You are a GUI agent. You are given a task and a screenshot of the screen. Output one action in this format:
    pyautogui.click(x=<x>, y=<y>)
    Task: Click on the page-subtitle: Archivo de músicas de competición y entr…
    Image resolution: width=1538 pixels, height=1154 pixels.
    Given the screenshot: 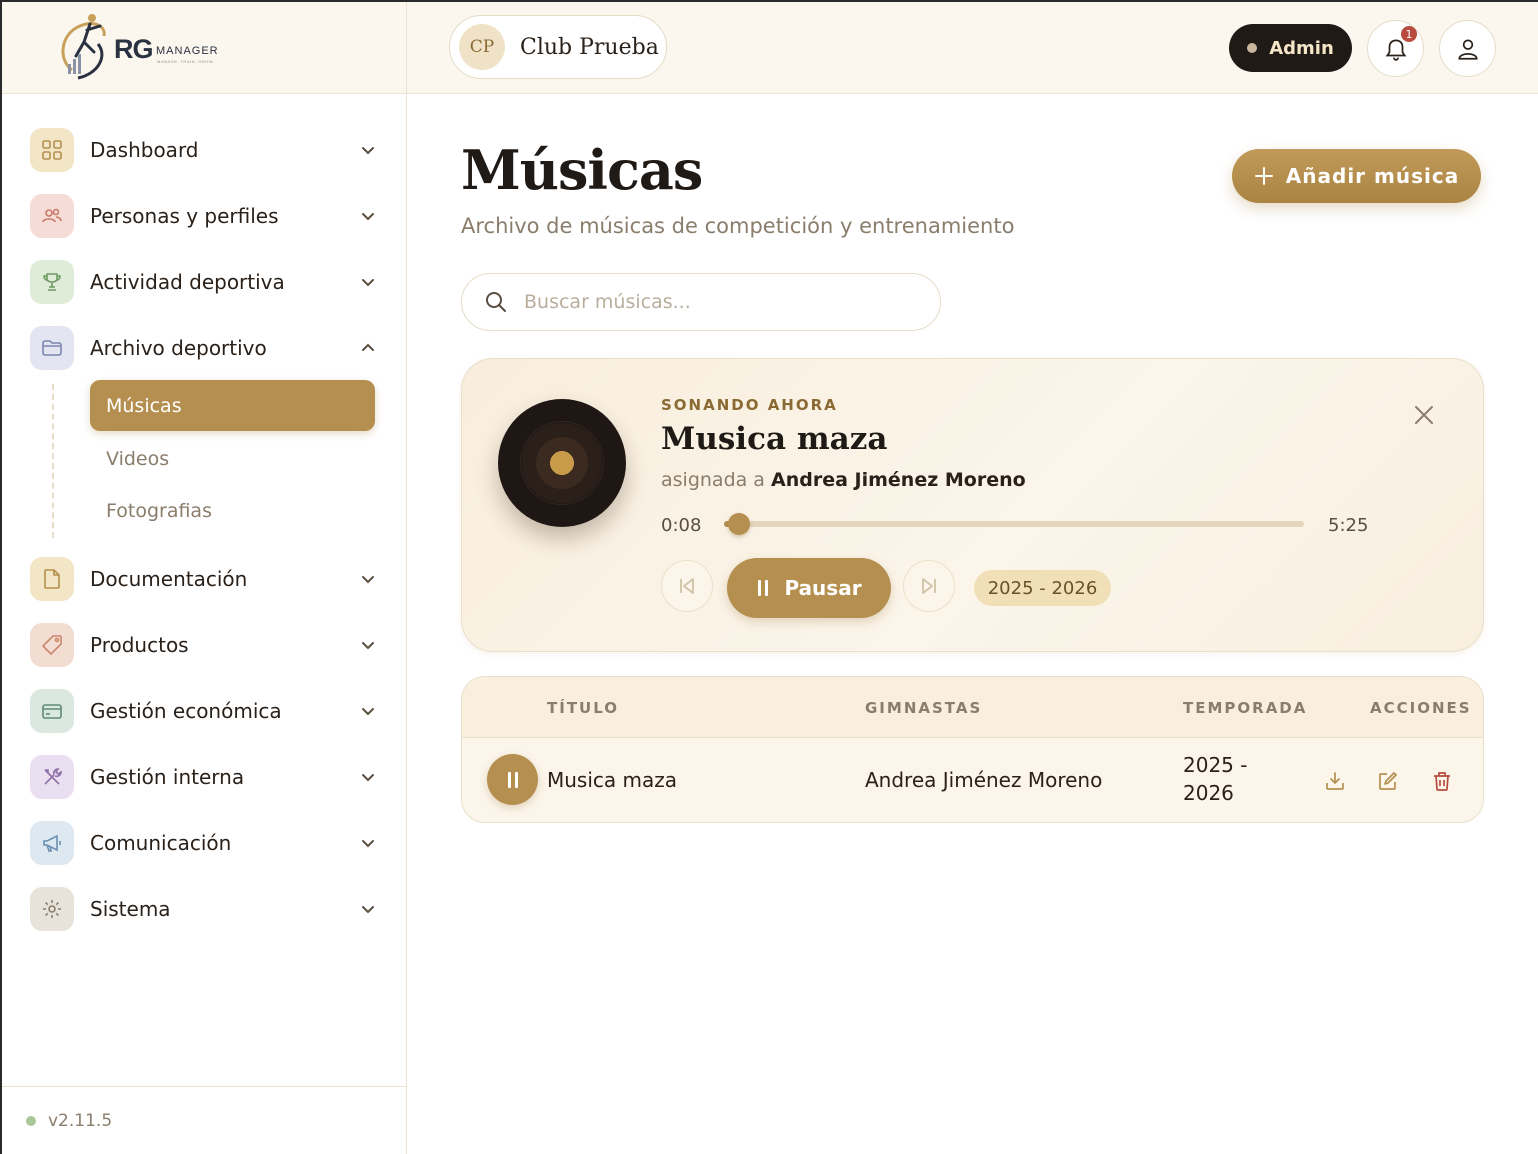 What is the action you would take?
    pyautogui.click(x=738, y=226)
    